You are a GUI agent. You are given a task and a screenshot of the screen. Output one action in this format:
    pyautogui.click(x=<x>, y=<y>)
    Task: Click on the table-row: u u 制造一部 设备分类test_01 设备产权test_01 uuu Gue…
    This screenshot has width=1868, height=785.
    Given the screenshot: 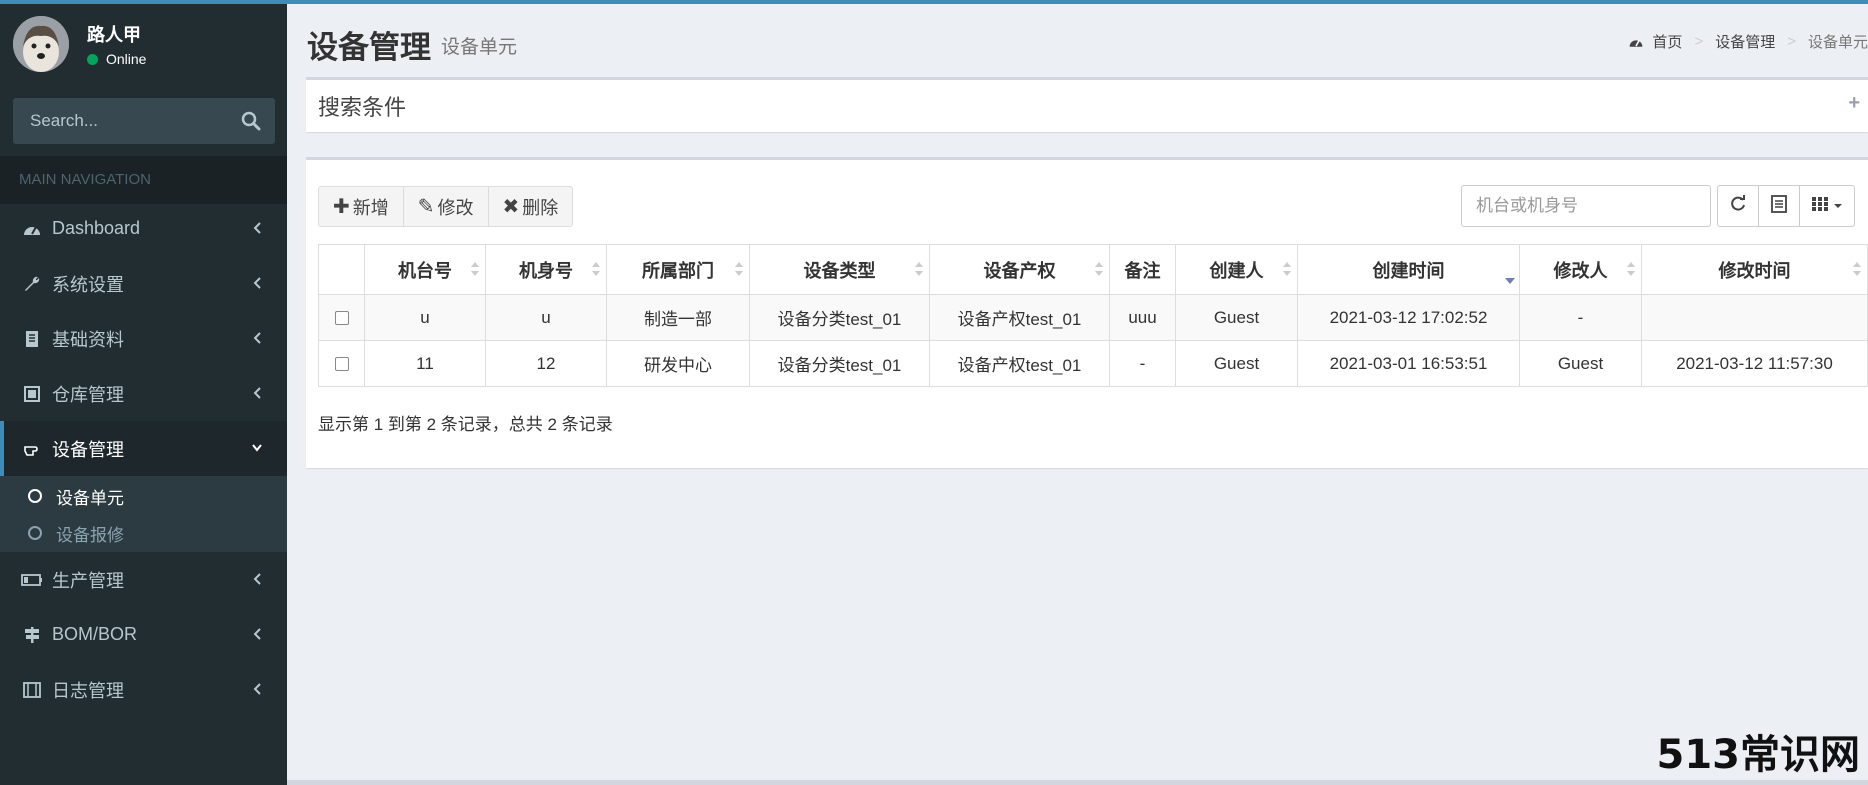 What is the action you would take?
    pyautogui.click(x=1093, y=317)
    